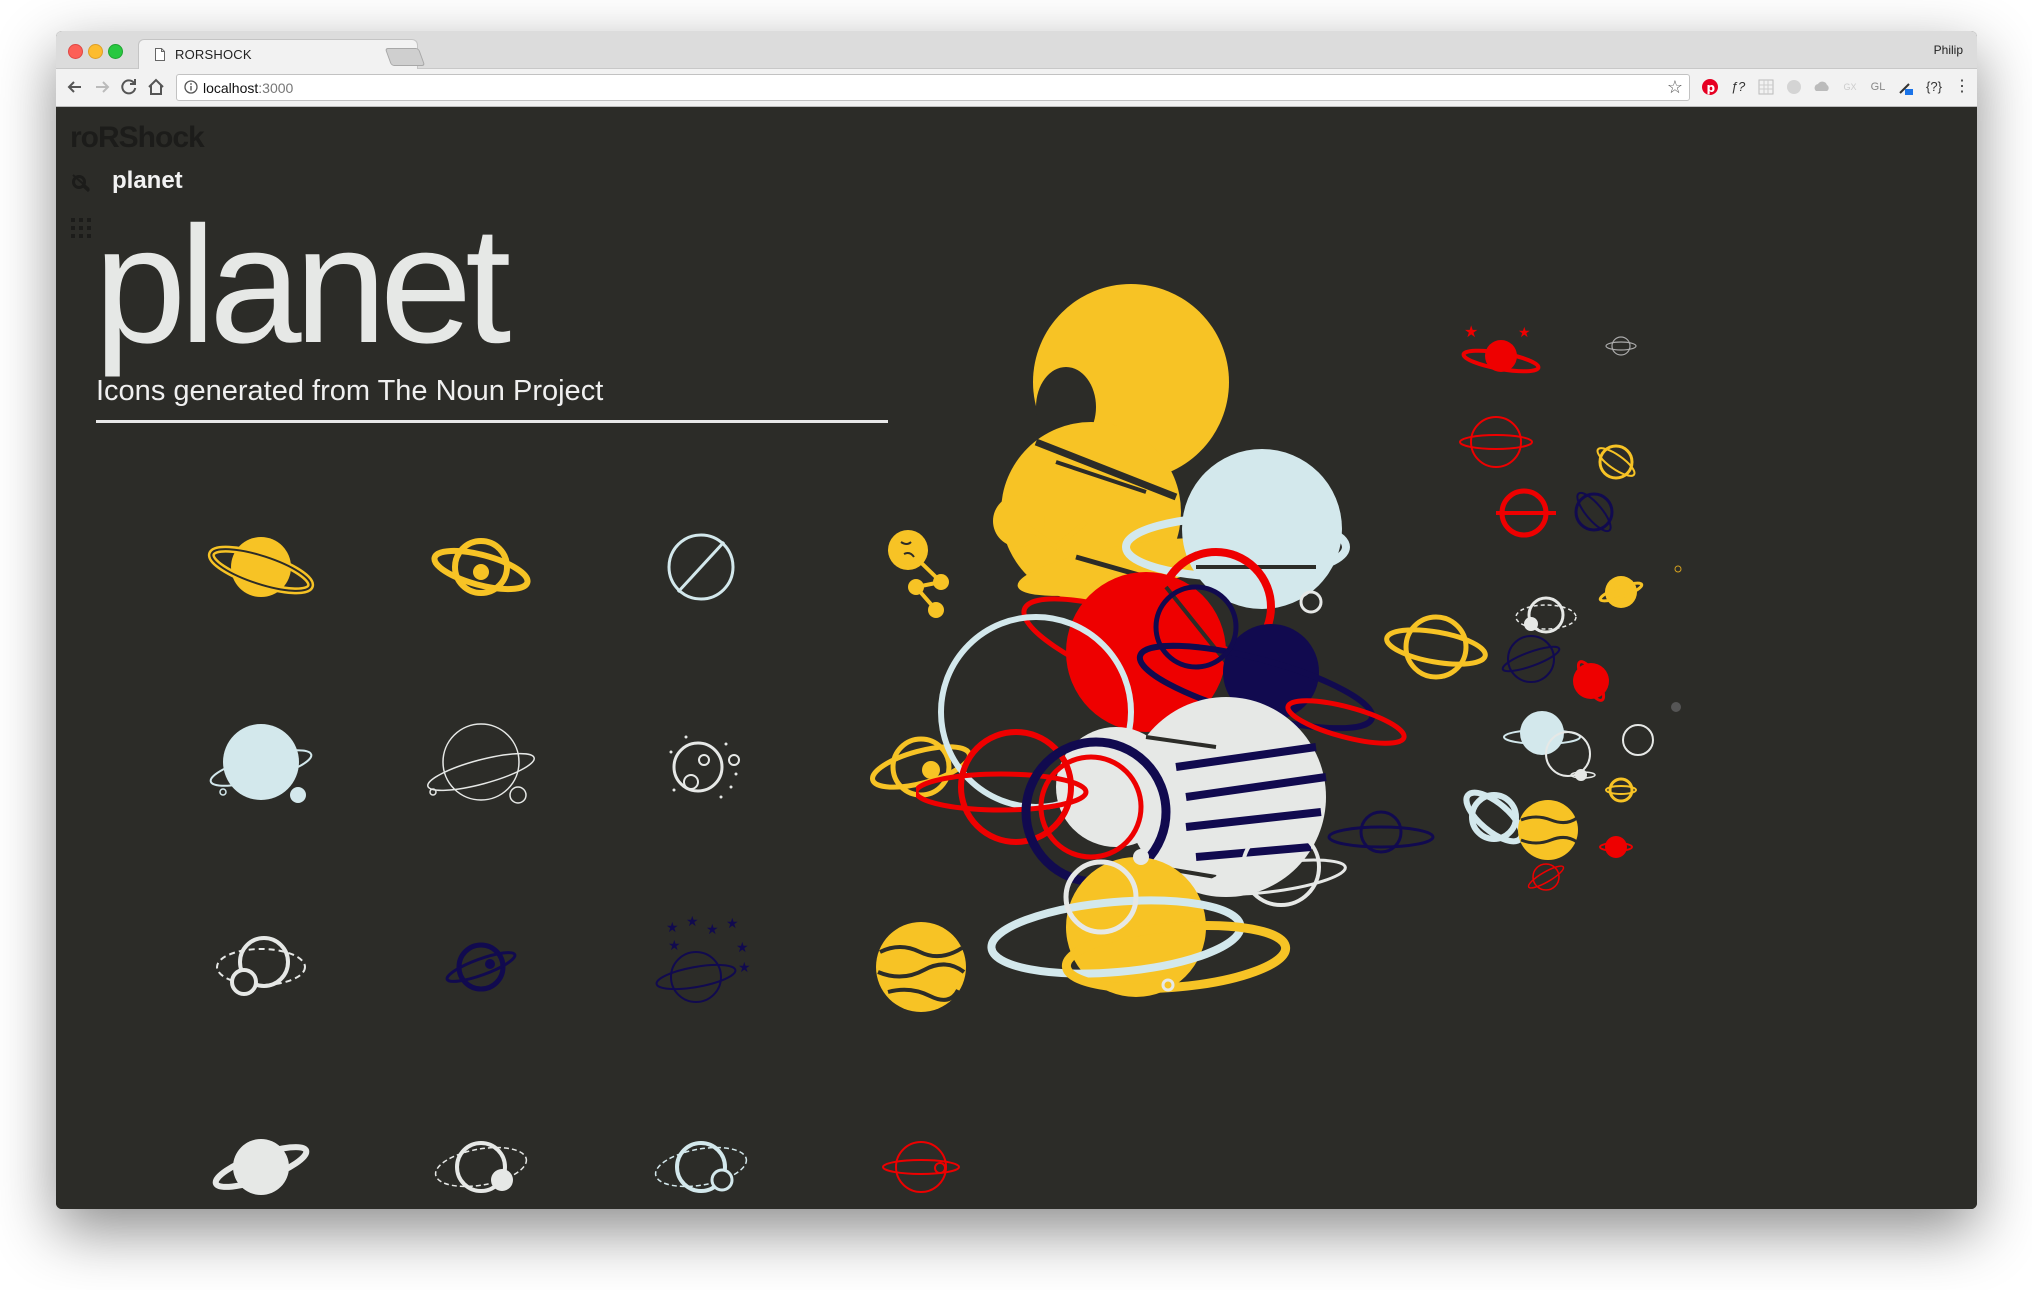  Describe the element at coordinates (160, 54) in the screenshot. I see `document-icon` at that location.